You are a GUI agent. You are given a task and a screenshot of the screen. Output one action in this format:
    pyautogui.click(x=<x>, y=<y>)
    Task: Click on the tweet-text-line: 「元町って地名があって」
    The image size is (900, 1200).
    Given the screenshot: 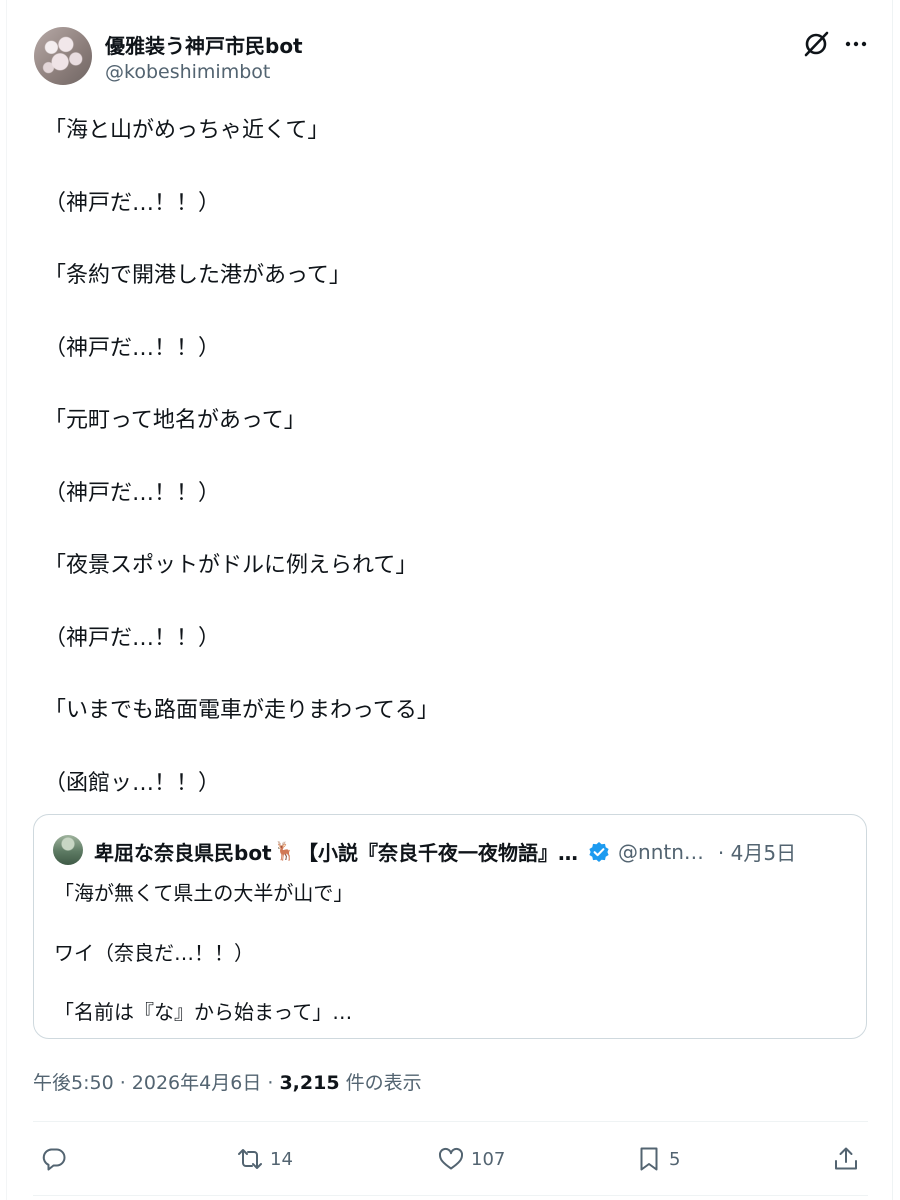 What is the action you would take?
    pyautogui.click(x=175, y=420)
    